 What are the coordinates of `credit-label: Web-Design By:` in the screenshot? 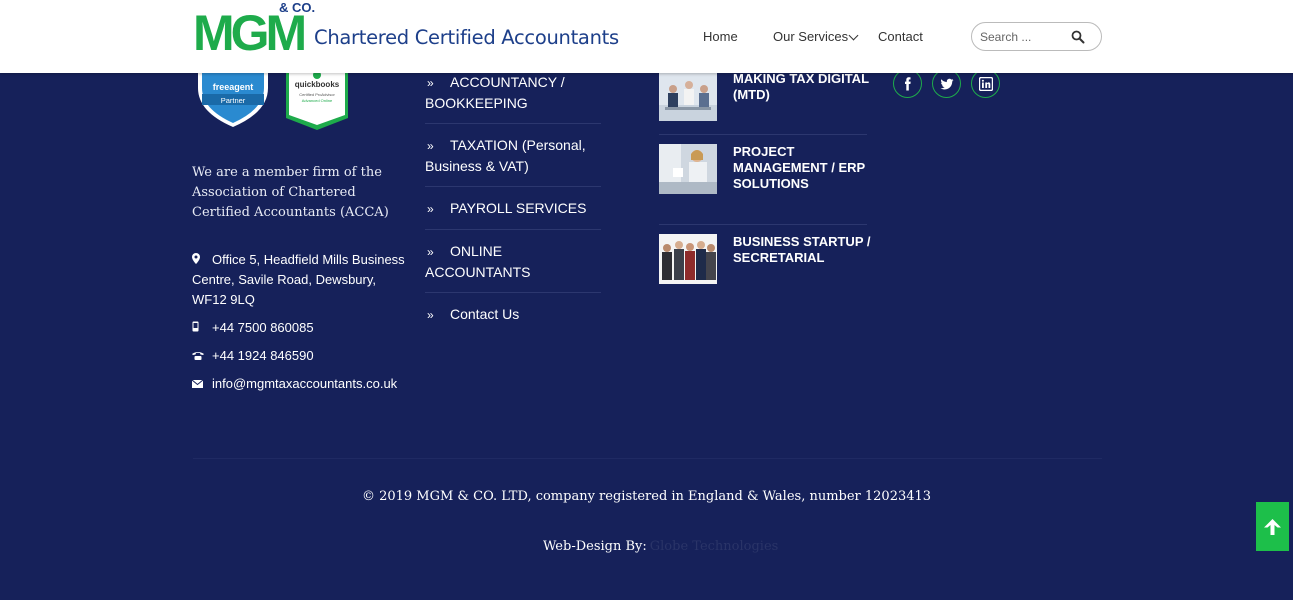 It's located at (595, 546).